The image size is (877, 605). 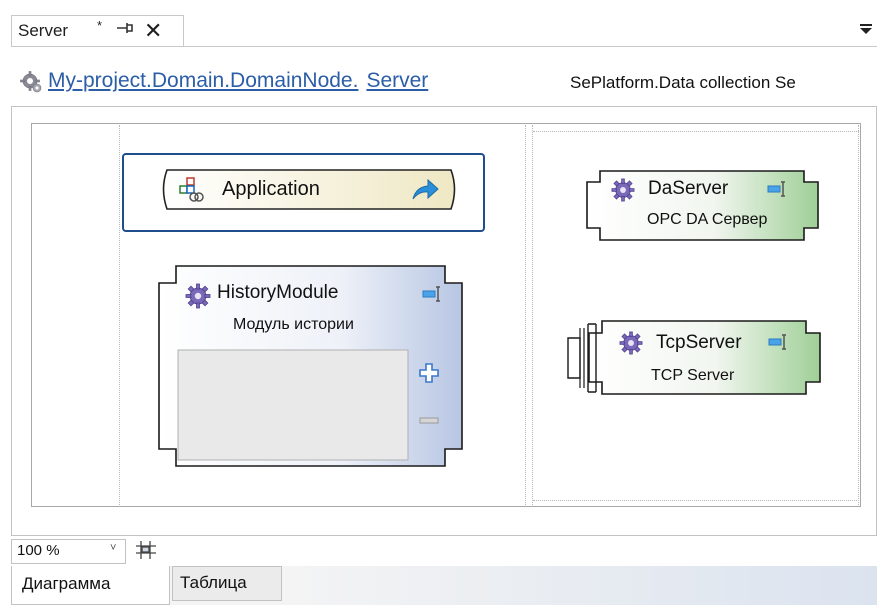 I want to click on history-module-label: HistoryModule, so click(x=278, y=292).